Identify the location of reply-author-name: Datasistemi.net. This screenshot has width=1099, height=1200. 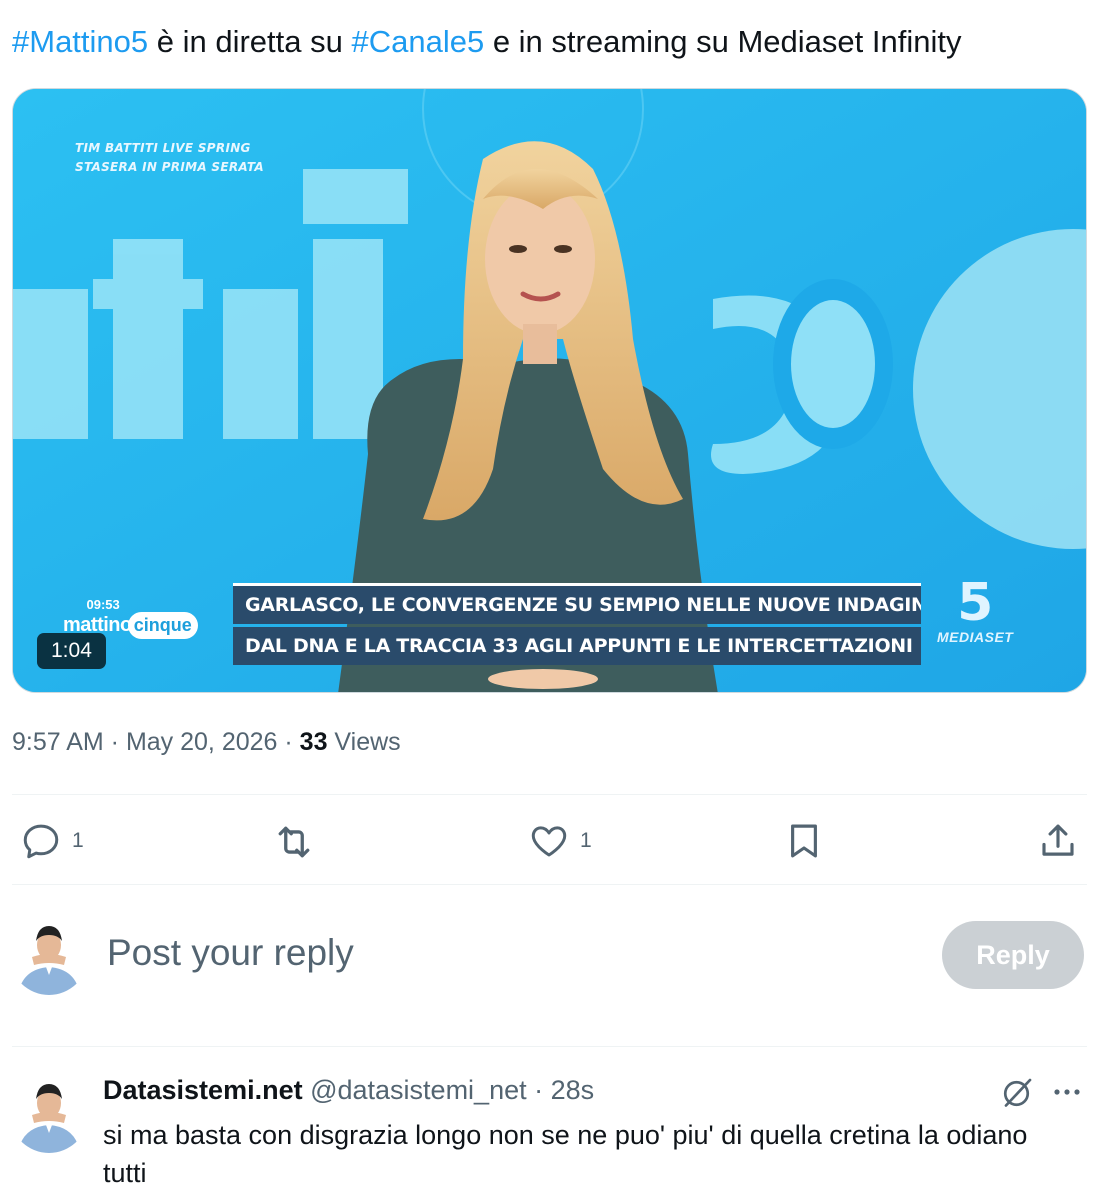
(203, 1090).